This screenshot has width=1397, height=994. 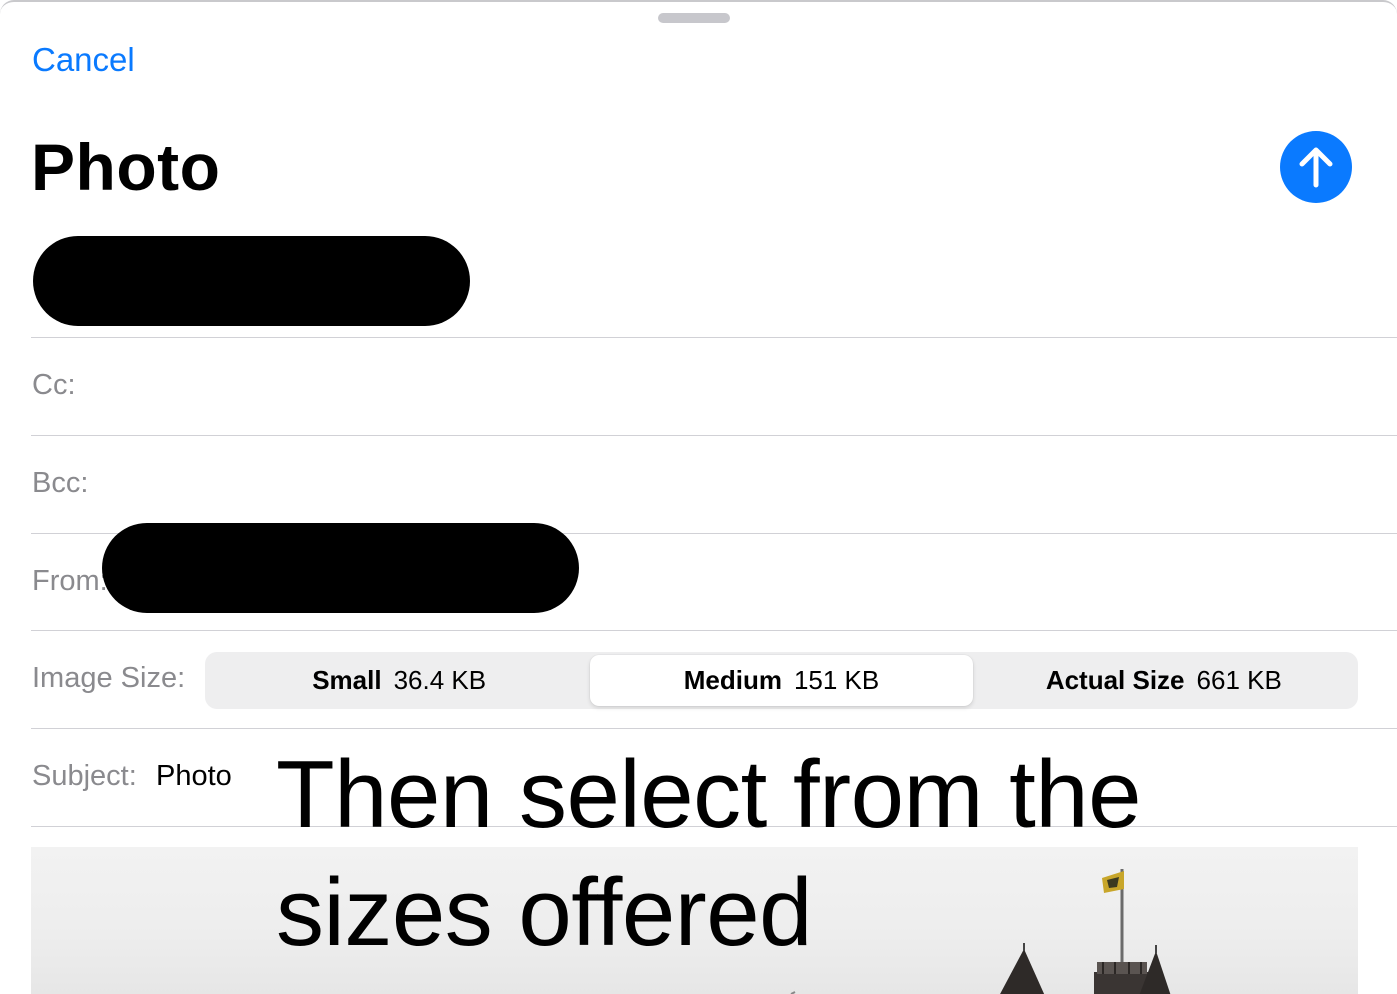 What do you see at coordinates (251, 281) in the screenshot?
I see `to-recipient-redacted` at bounding box center [251, 281].